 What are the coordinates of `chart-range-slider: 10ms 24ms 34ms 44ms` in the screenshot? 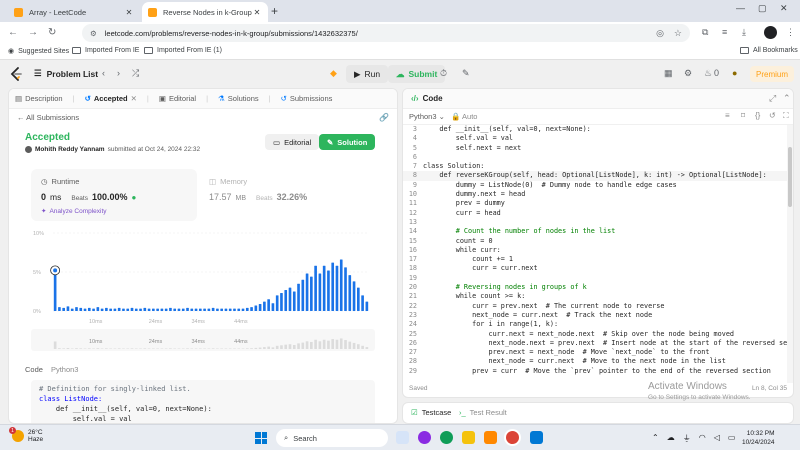 It's located at (203, 340).